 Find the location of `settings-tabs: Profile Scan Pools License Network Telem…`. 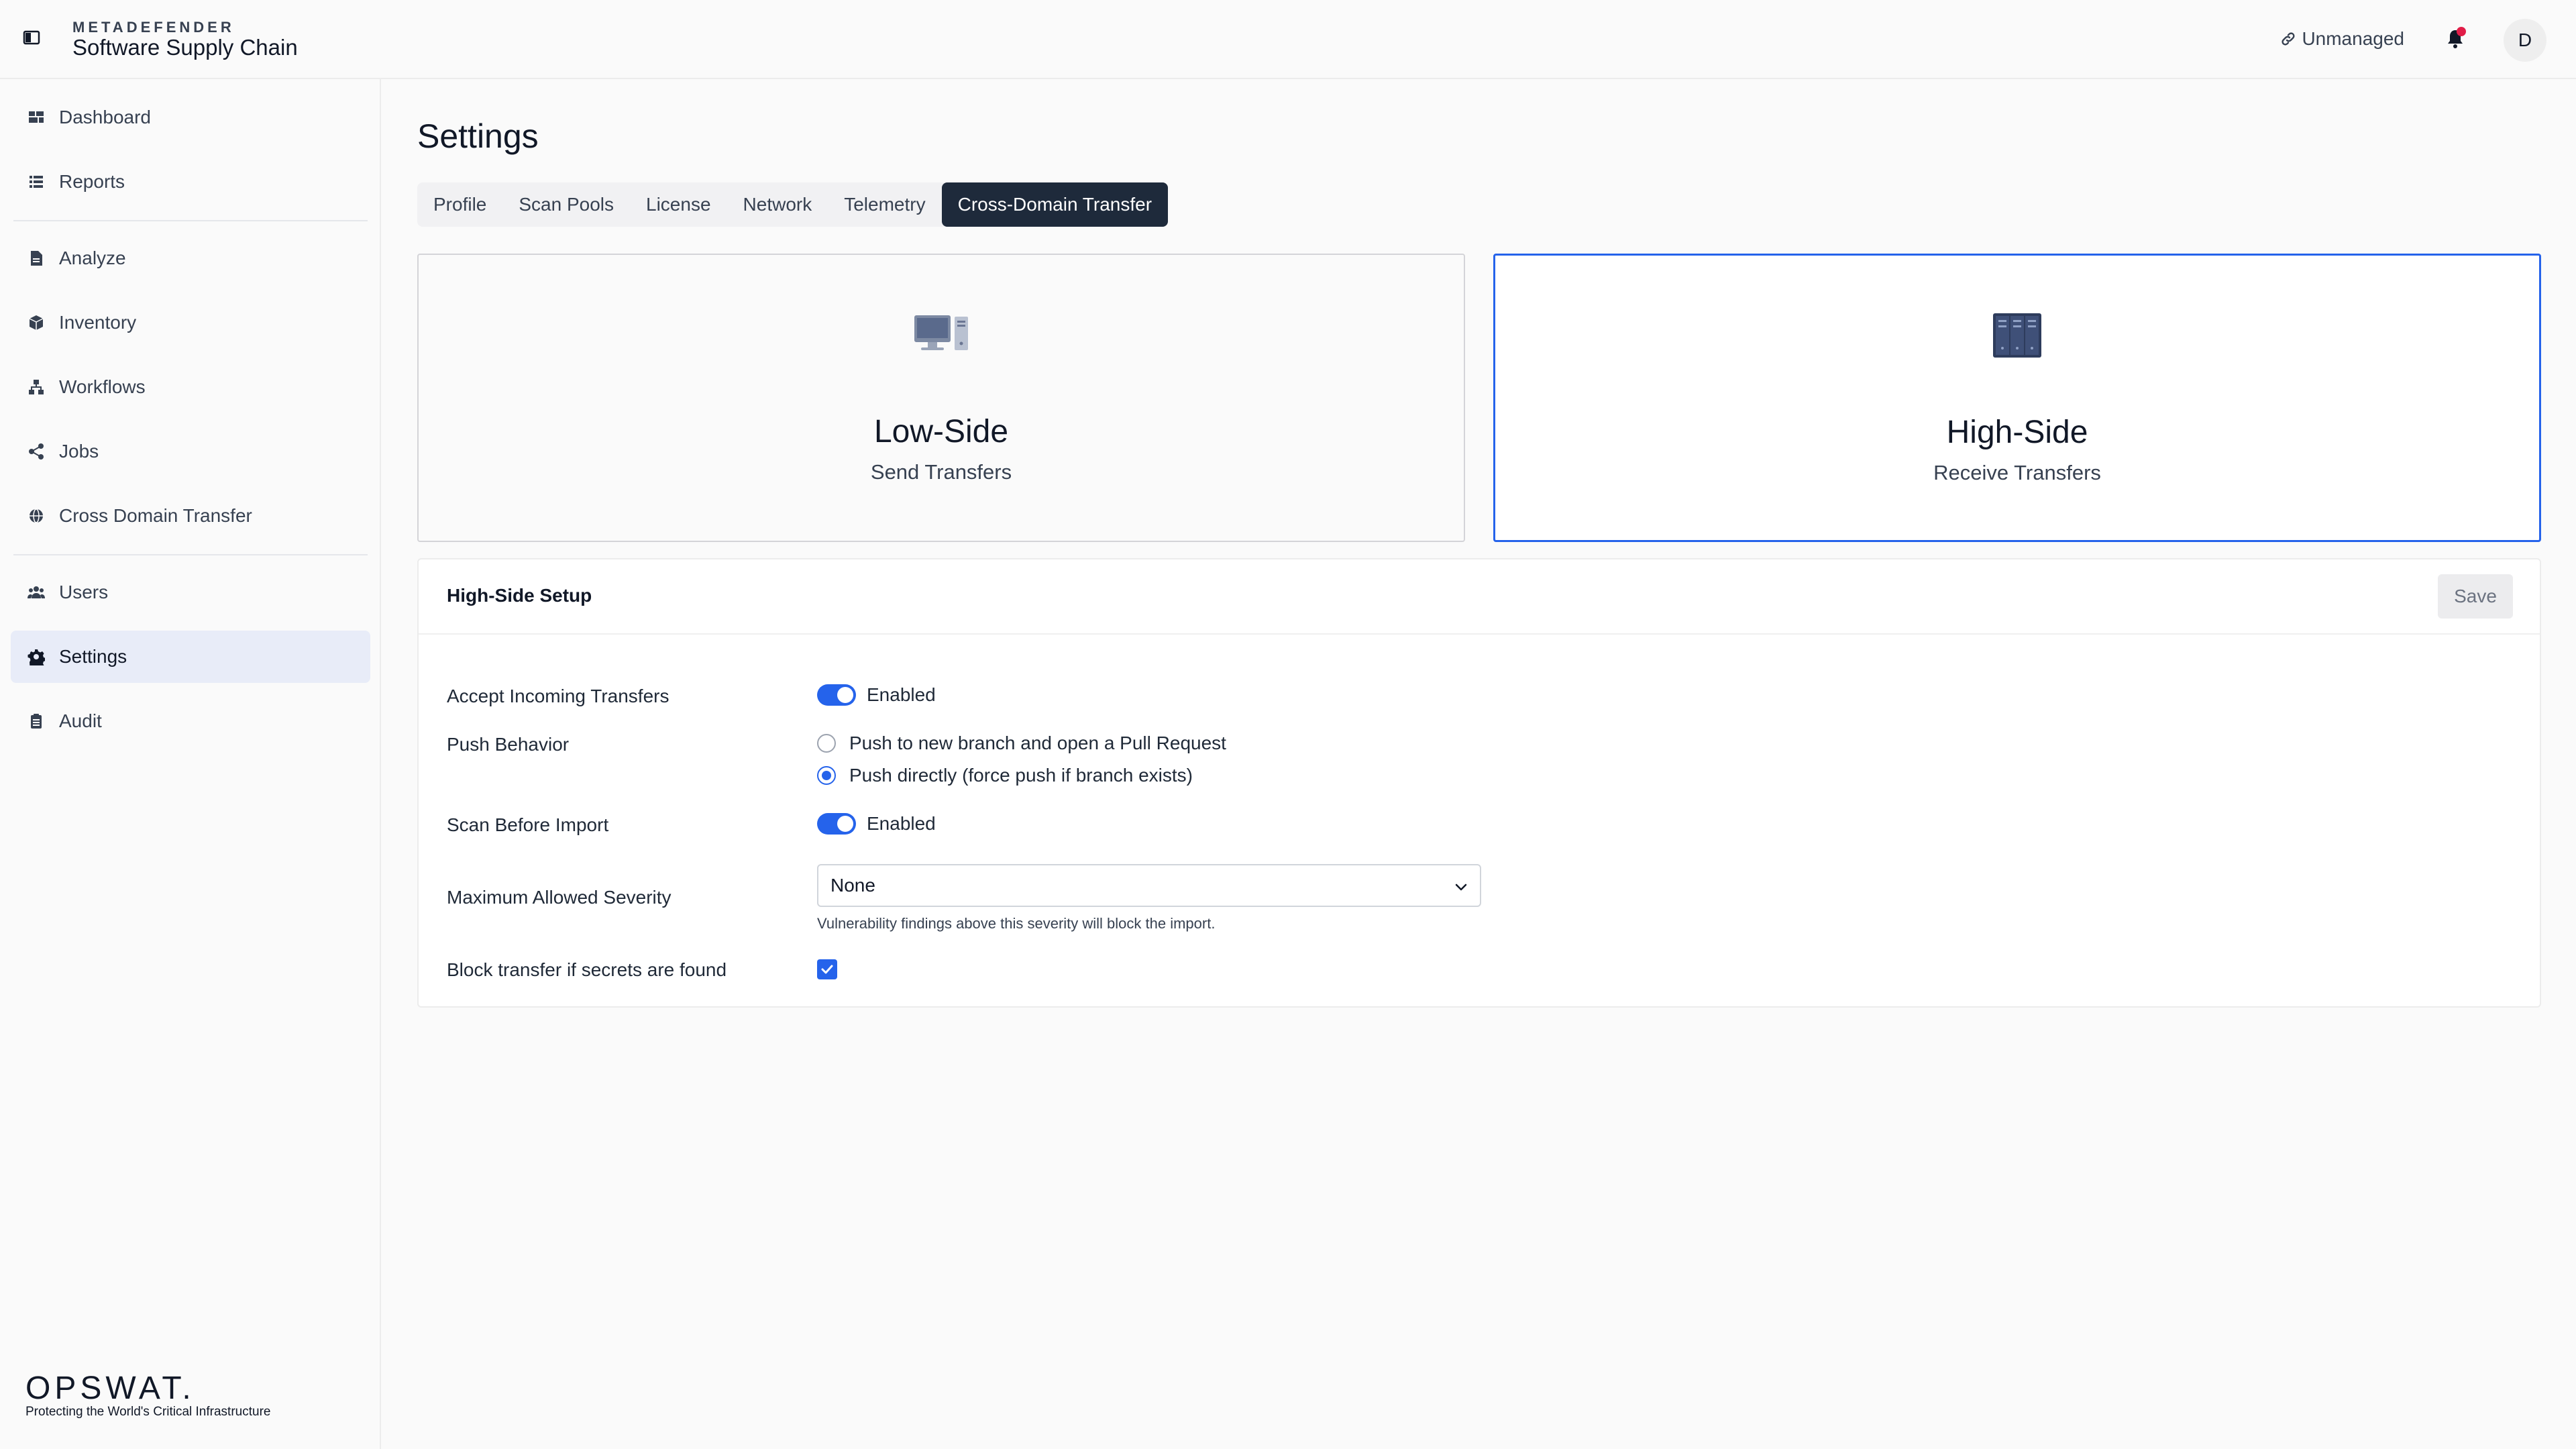

settings-tabs: Profile Scan Pools License Network Telem… is located at coordinates (793, 204).